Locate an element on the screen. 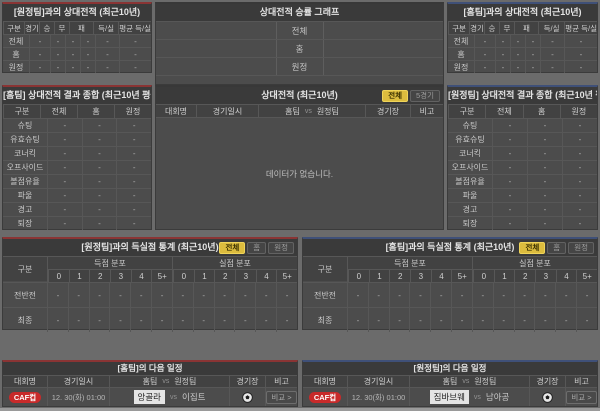 The width and height of the screenshot is (600, 411). vs-text: vs is located at coordinates (477, 397).